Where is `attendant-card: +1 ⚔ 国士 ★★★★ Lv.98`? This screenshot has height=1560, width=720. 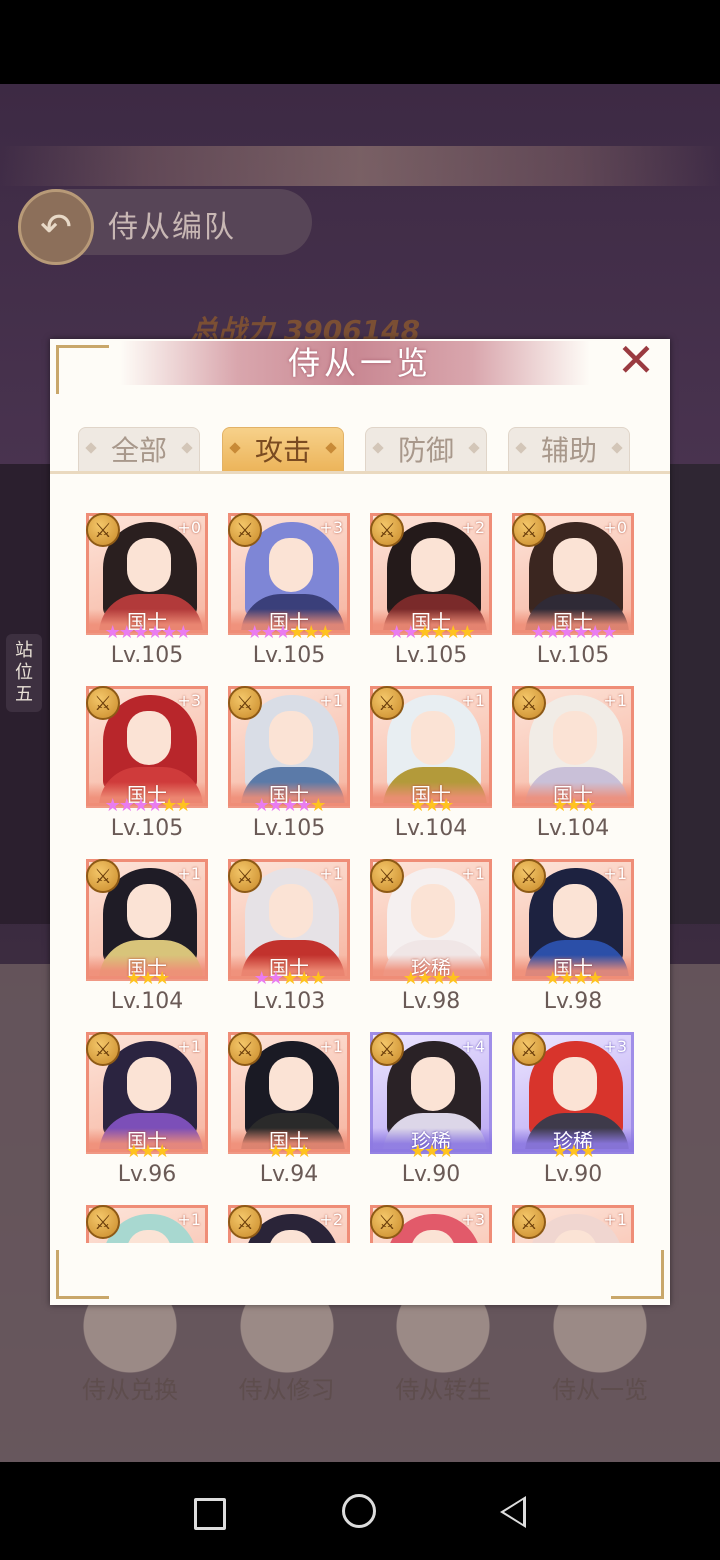
attendant-card: +1 ⚔ 国士 ★★★★ Lv.98 is located at coordinates (556, 921).